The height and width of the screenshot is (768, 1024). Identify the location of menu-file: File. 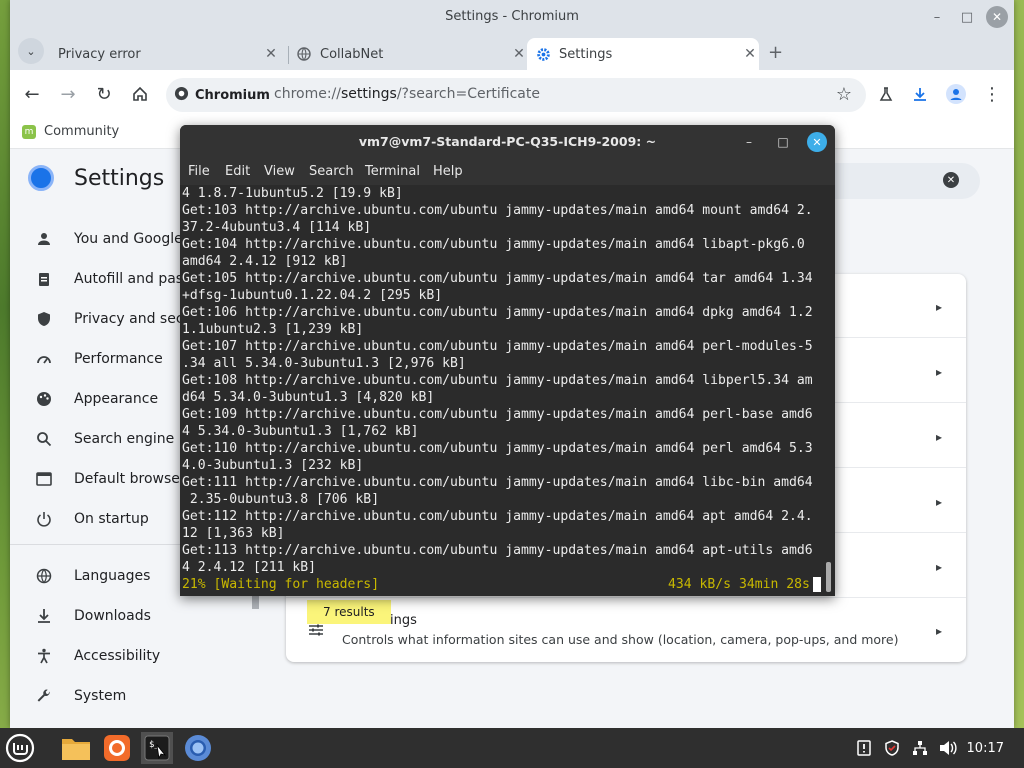
(199, 171).